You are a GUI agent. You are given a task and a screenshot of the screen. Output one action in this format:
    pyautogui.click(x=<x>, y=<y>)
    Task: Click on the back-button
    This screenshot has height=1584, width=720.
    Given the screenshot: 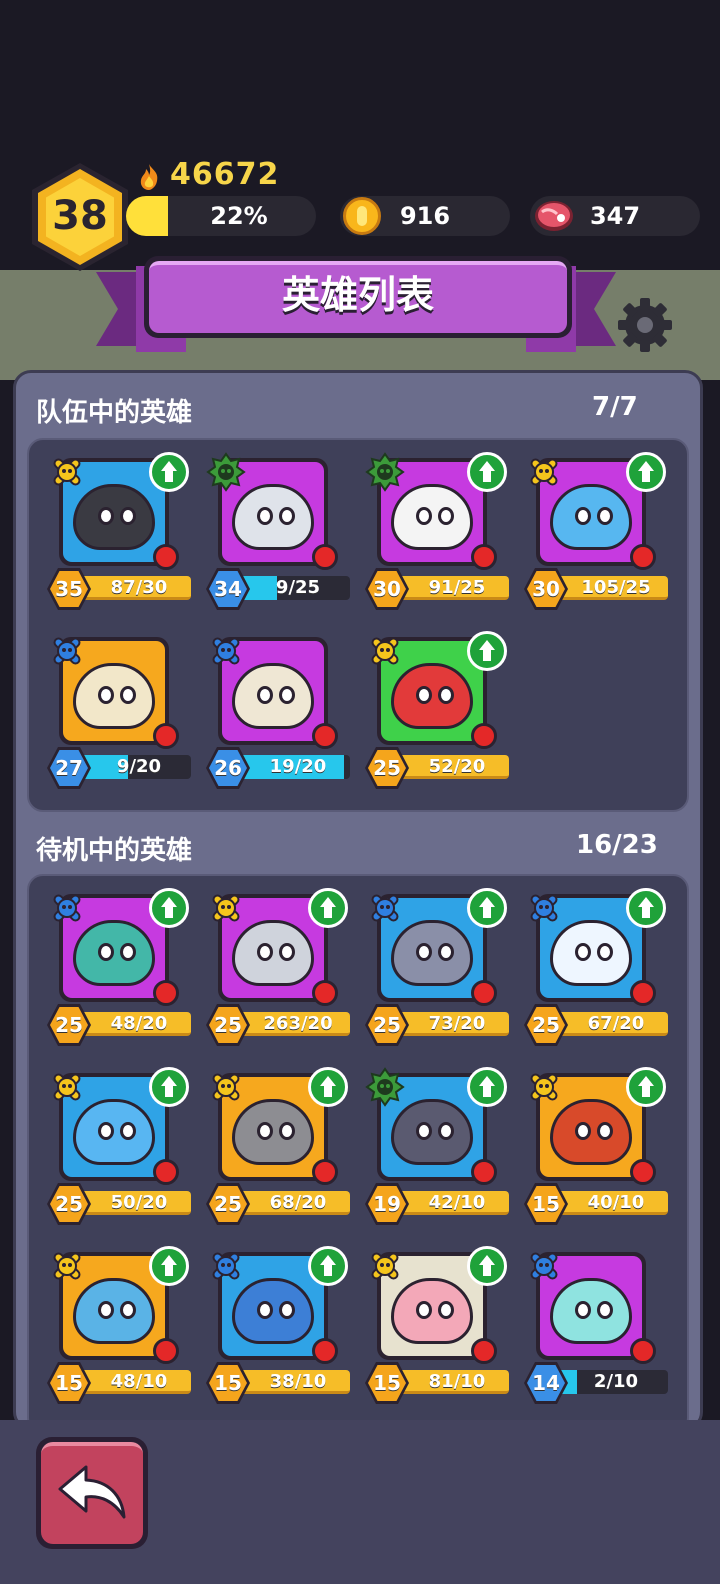 What is the action you would take?
    pyautogui.click(x=92, y=1493)
    